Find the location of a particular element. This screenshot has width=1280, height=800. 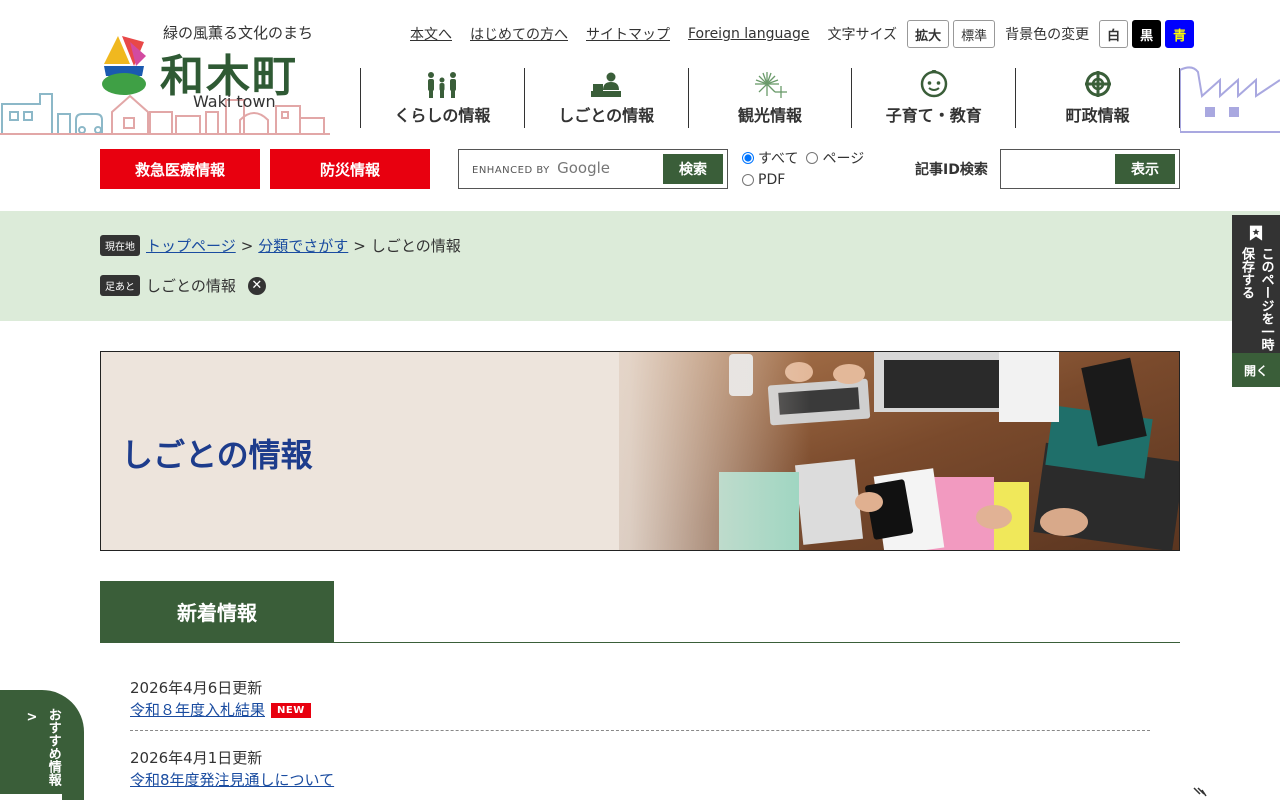

list-item: 2026年4月1日更新 令和8年度発注見通しについて is located at coordinates (640, 765).